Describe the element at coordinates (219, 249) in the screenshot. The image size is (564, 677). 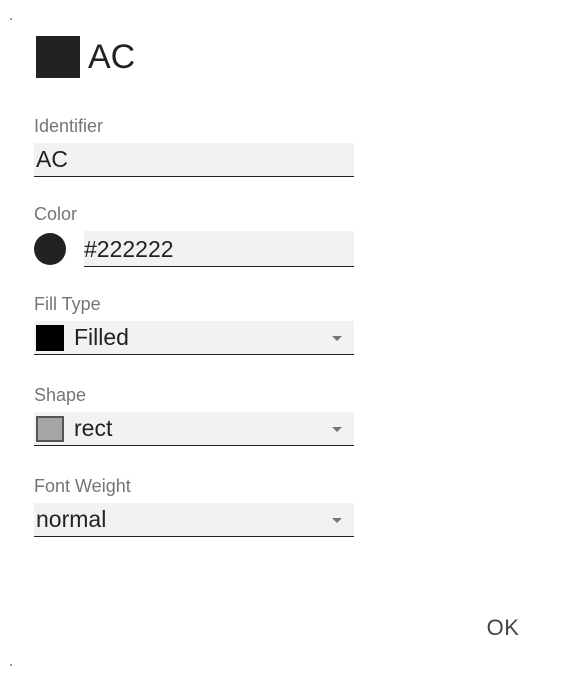
I see `color-hex-input: #222222` at that location.